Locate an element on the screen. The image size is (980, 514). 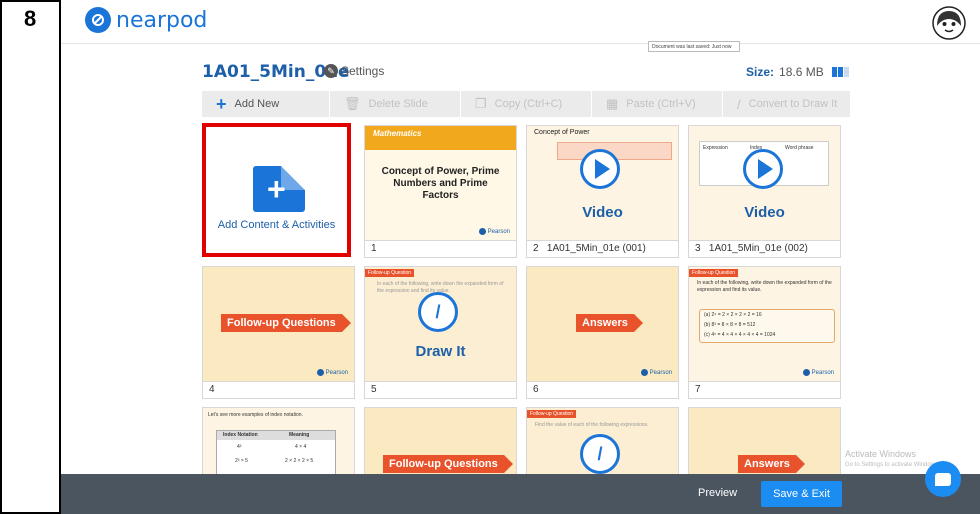
step-number: 8 is located at coordinates (30, 18).